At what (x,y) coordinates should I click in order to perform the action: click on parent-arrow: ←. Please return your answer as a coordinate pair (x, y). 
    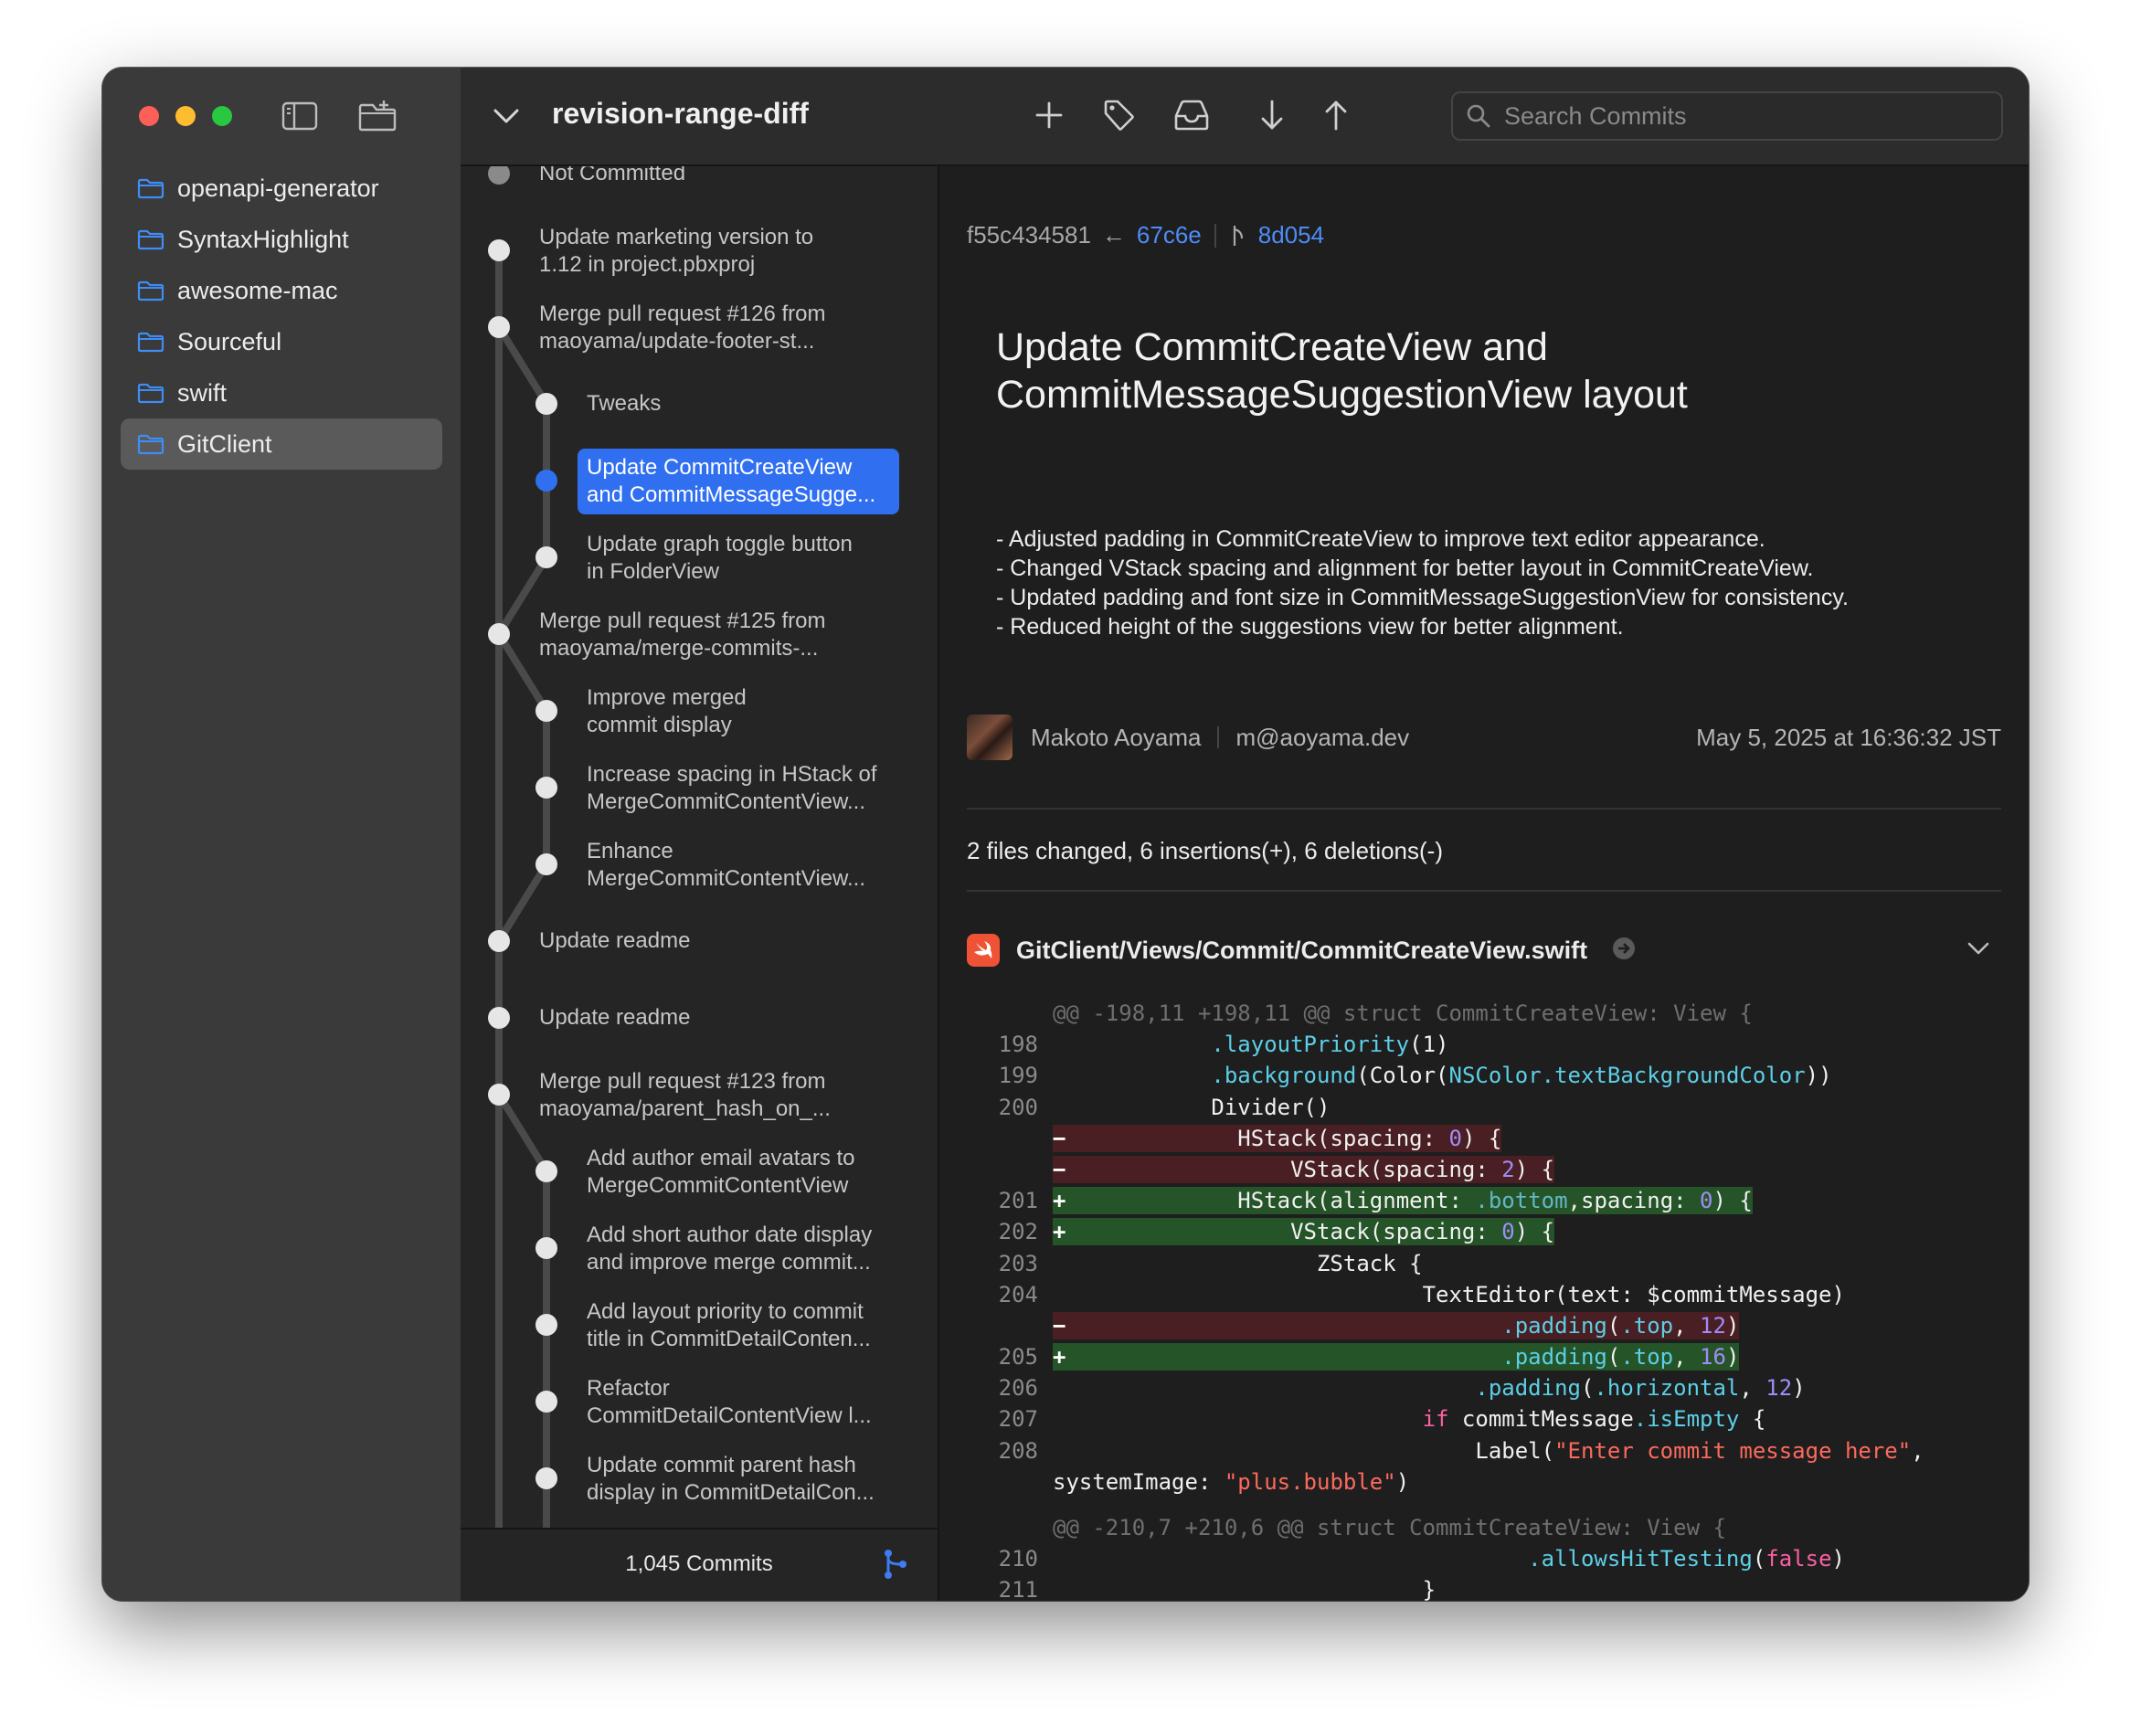
    Looking at the image, I should click on (1113, 235).